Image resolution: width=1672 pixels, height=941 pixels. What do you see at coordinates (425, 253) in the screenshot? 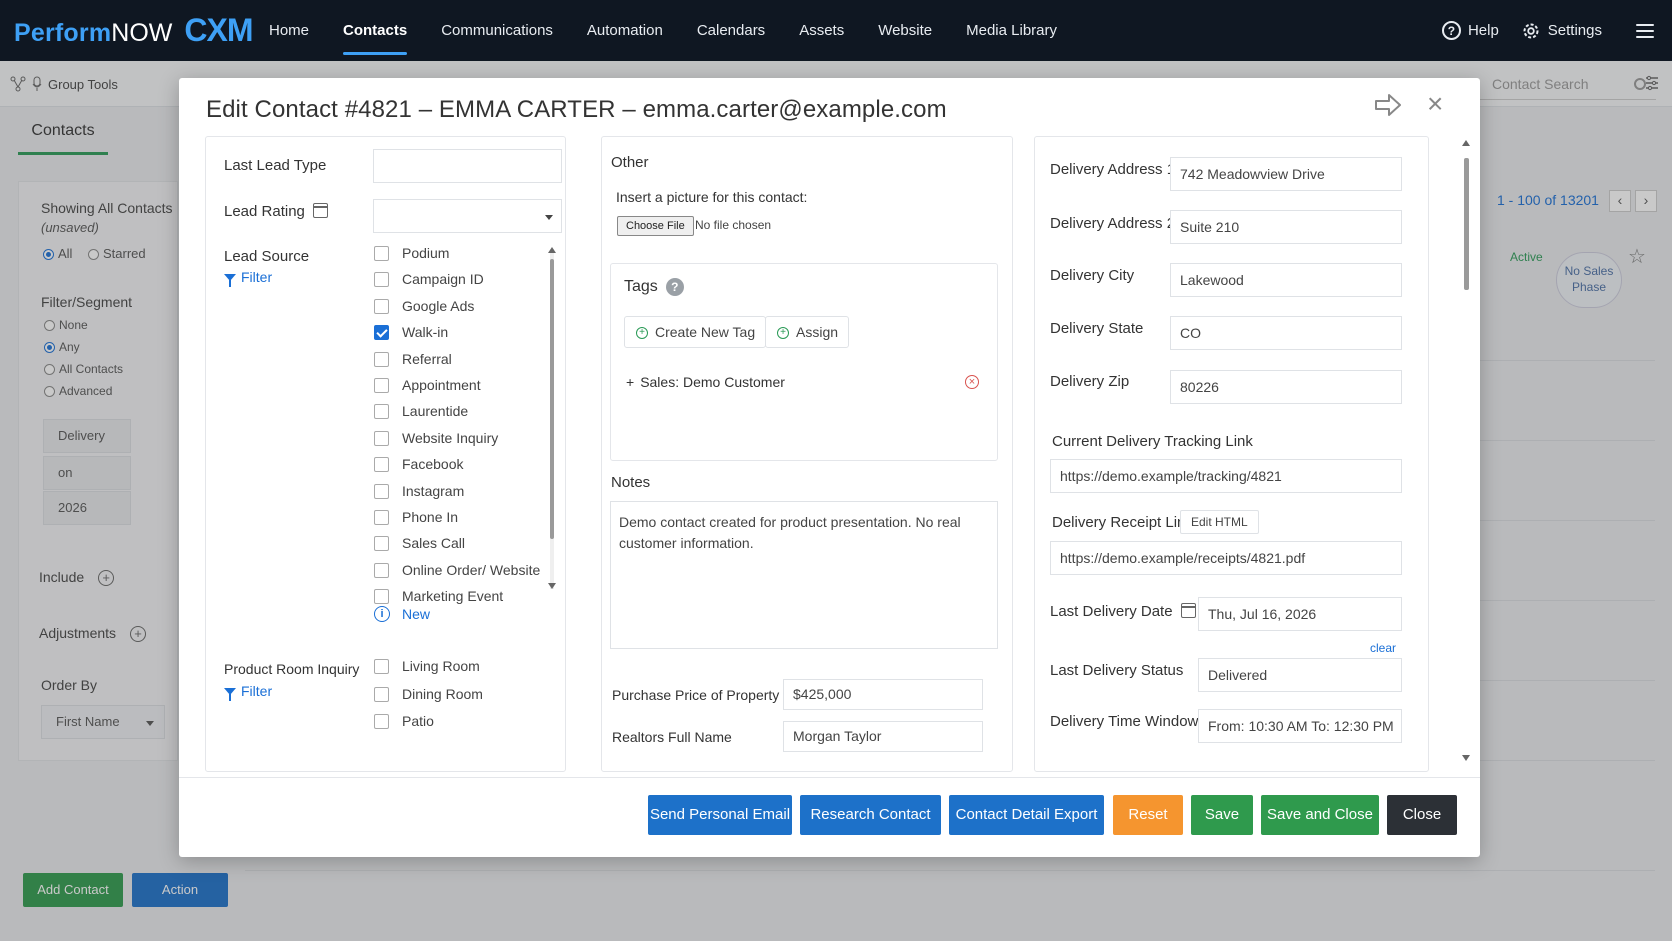
I see `checkbox-label: Podium` at bounding box center [425, 253].